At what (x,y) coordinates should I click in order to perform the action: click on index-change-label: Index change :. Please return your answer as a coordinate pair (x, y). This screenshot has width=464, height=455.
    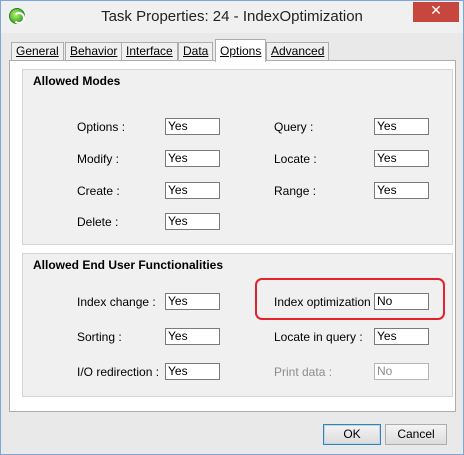
    Looking at the image, I should click on (116, 302).